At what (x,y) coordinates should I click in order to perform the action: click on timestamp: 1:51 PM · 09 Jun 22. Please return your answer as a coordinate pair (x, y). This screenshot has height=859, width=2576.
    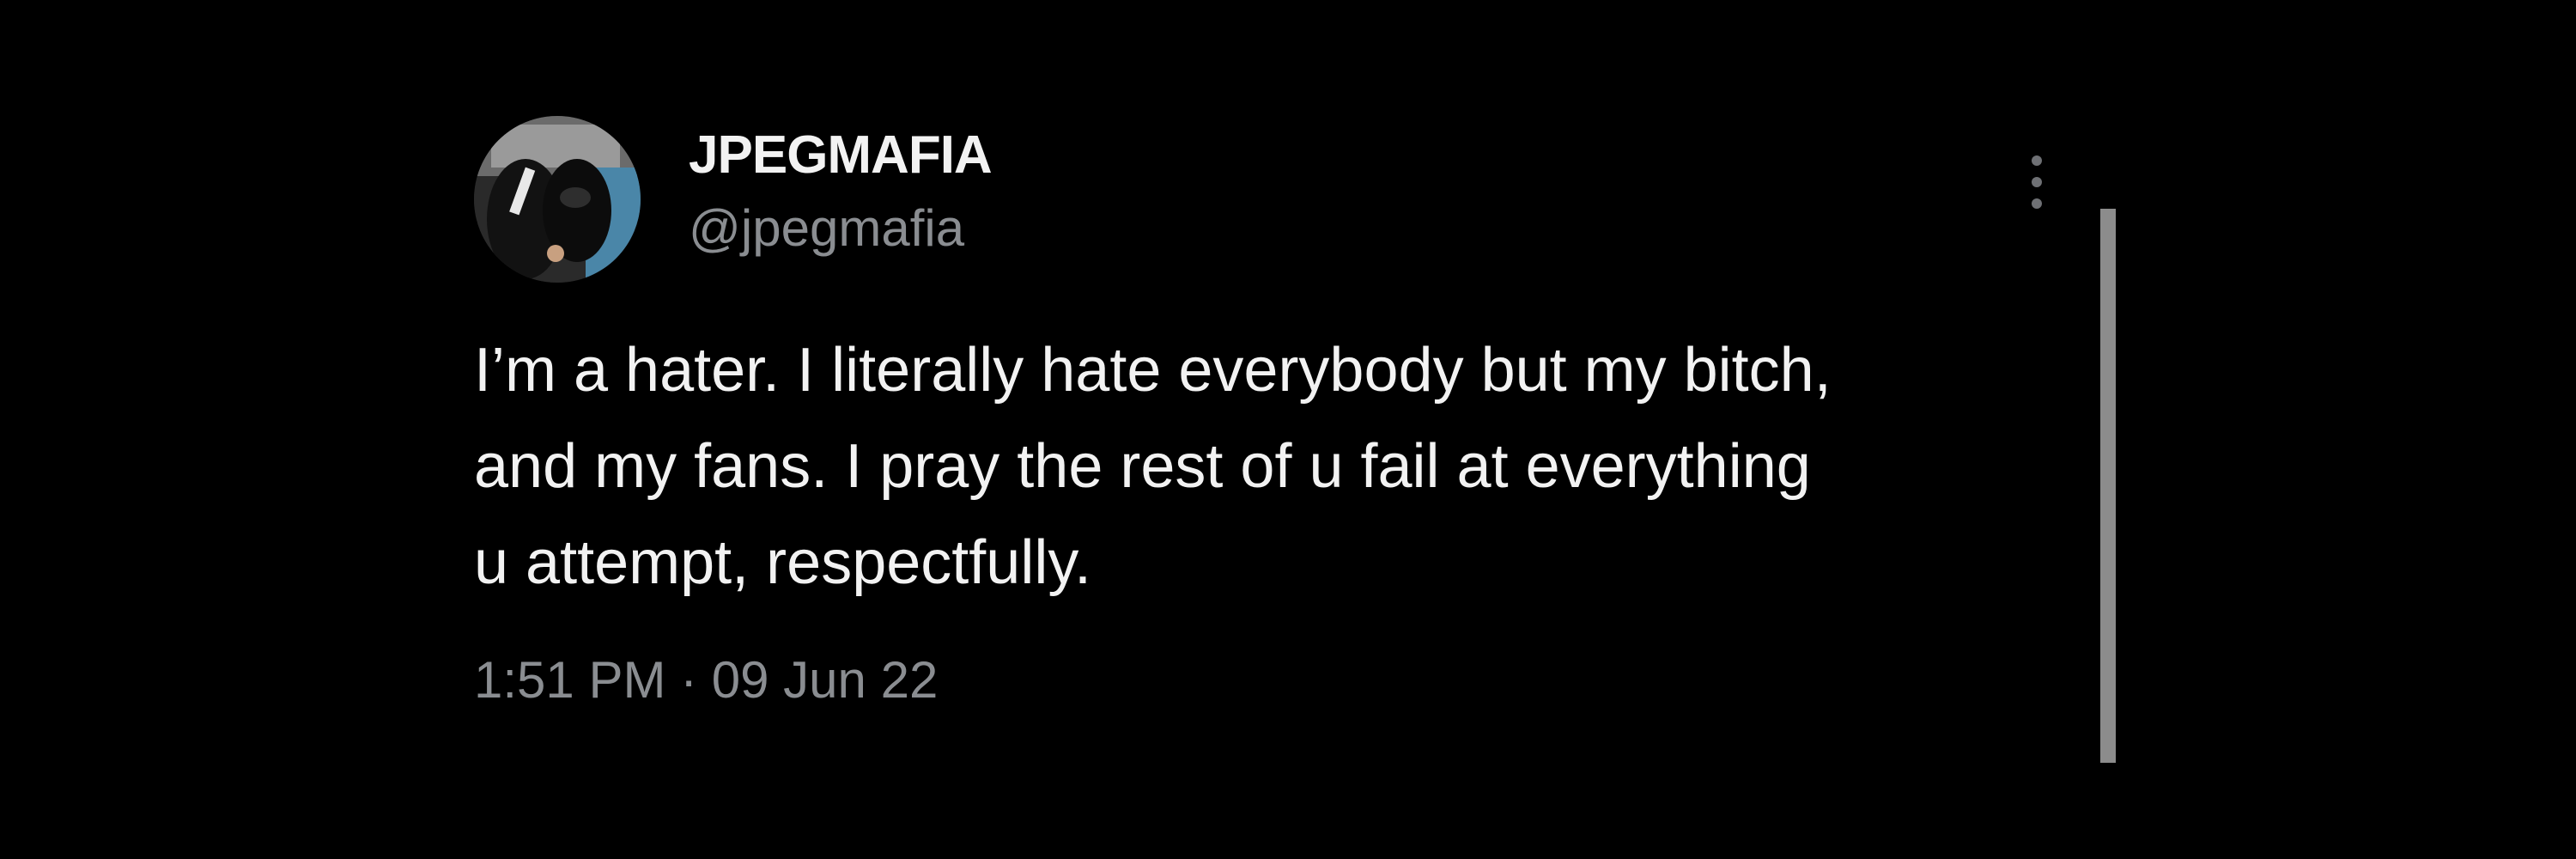
    Looking at the image, I should click on (706, 680).